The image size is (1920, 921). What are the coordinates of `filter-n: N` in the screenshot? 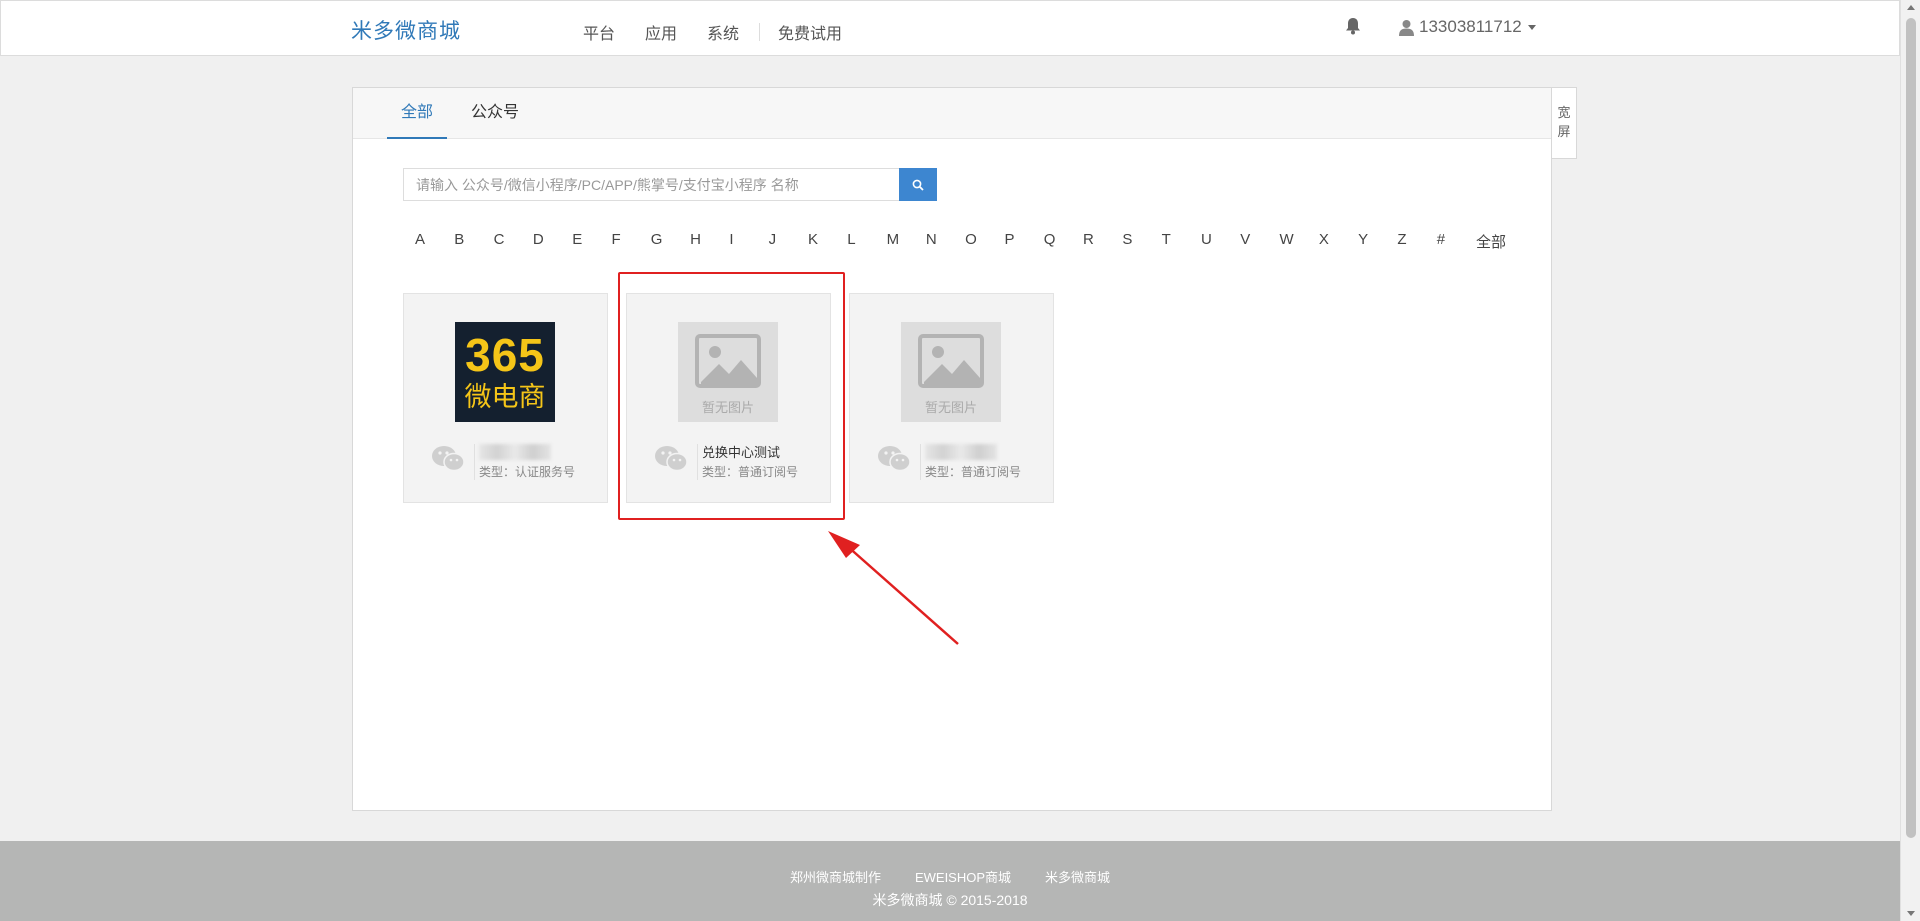 It's located at (945, 241).